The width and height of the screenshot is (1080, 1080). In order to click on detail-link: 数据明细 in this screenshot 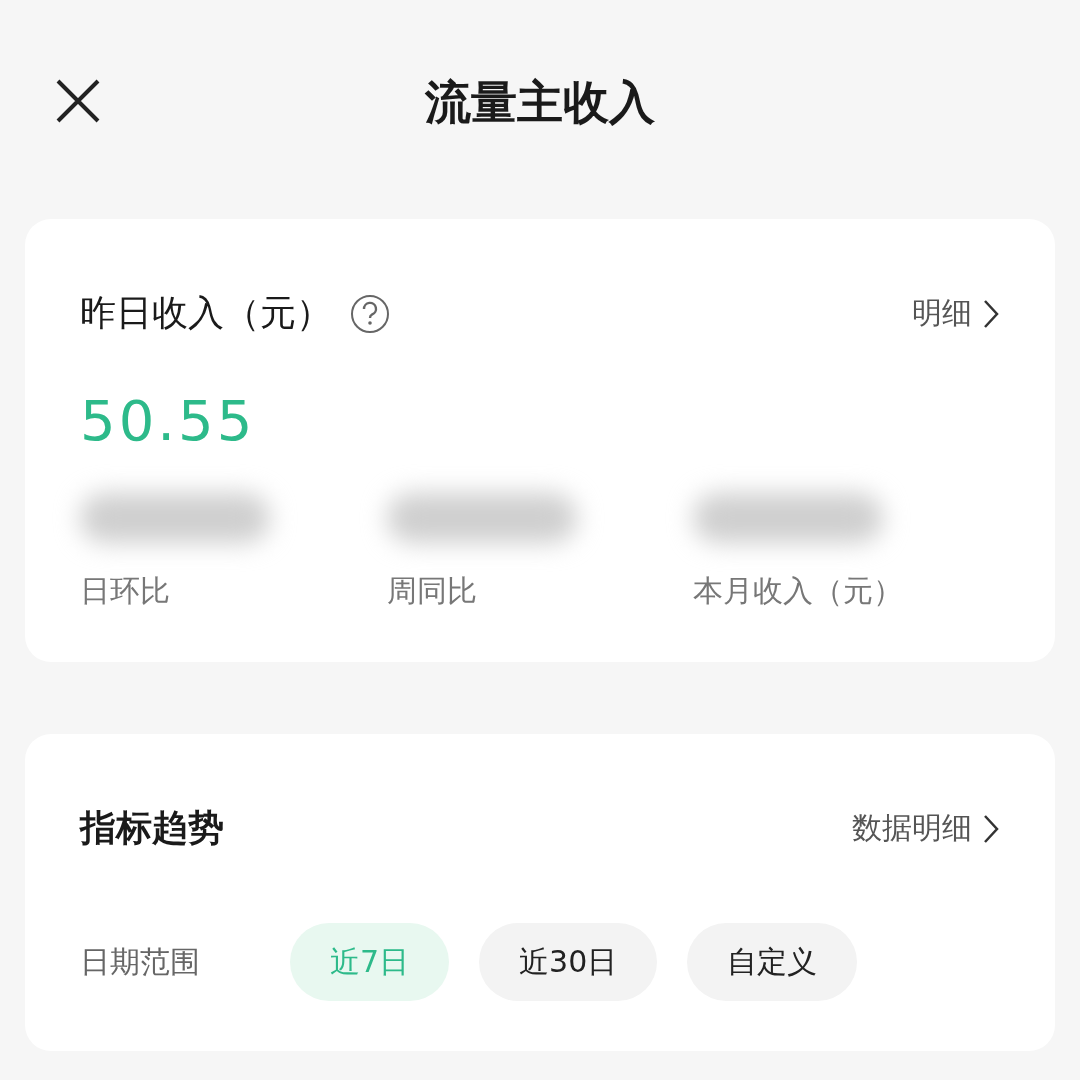, I will do `click(926, 828)`.